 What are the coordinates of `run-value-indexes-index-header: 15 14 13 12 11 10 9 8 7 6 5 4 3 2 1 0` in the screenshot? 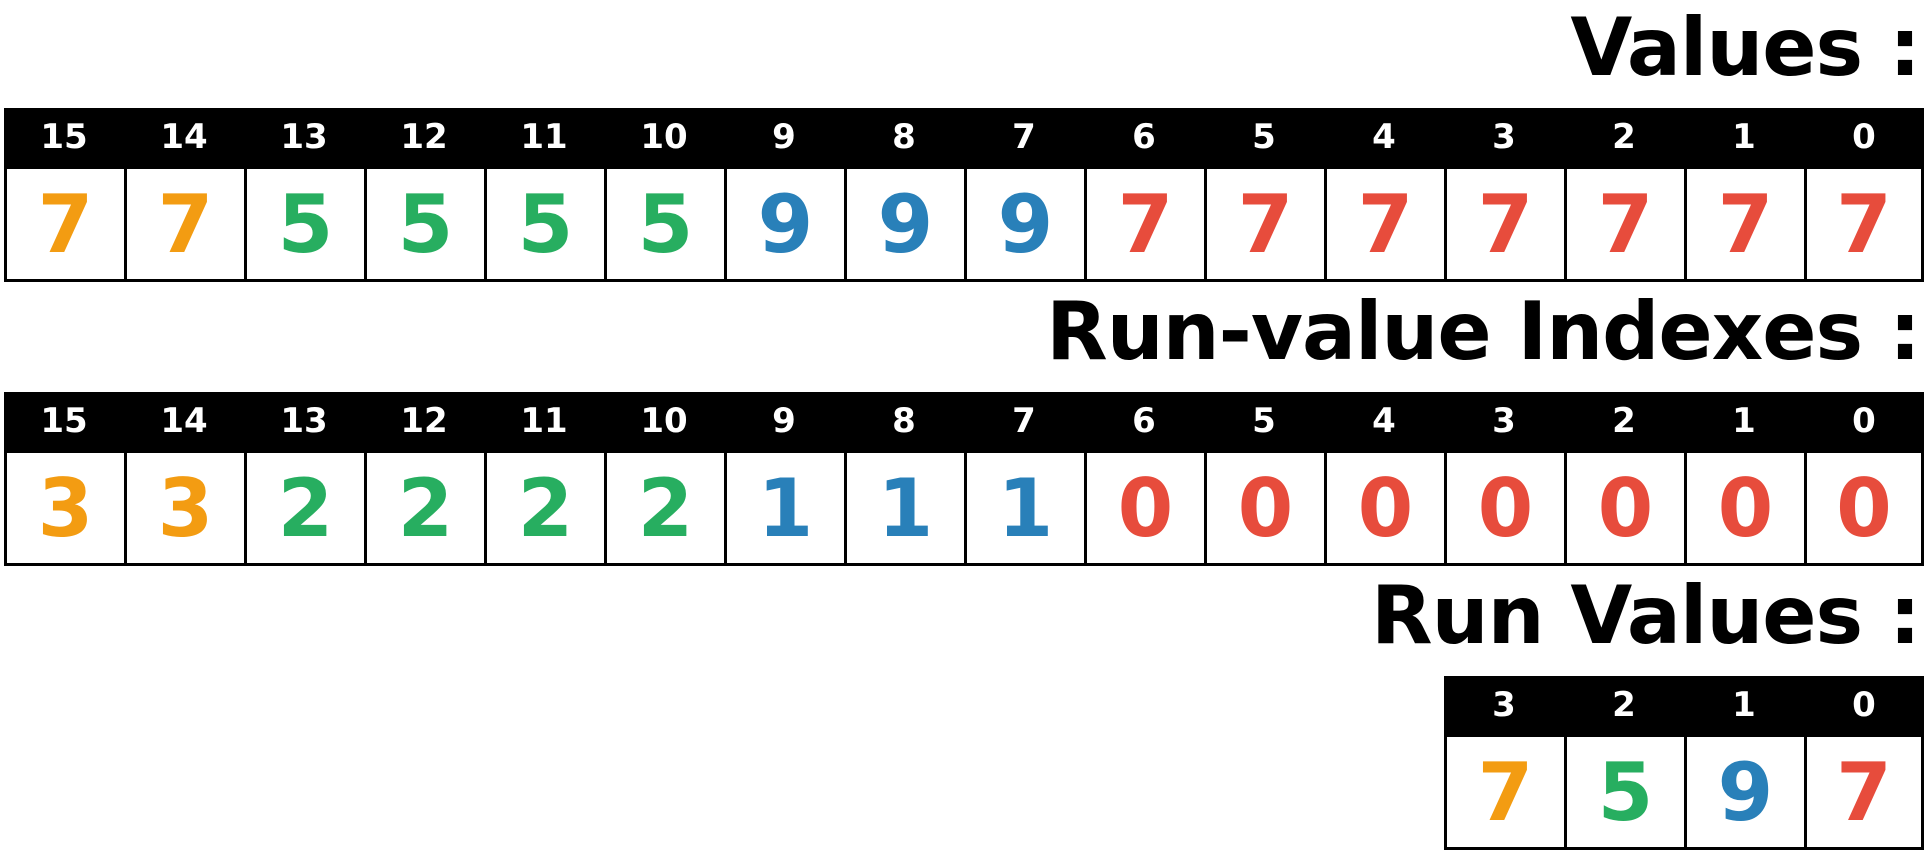 It's located at (964, 421).